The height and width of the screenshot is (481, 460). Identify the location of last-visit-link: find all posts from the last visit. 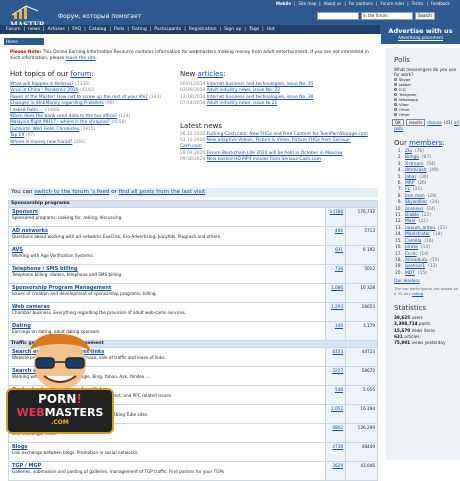
(162, 192).